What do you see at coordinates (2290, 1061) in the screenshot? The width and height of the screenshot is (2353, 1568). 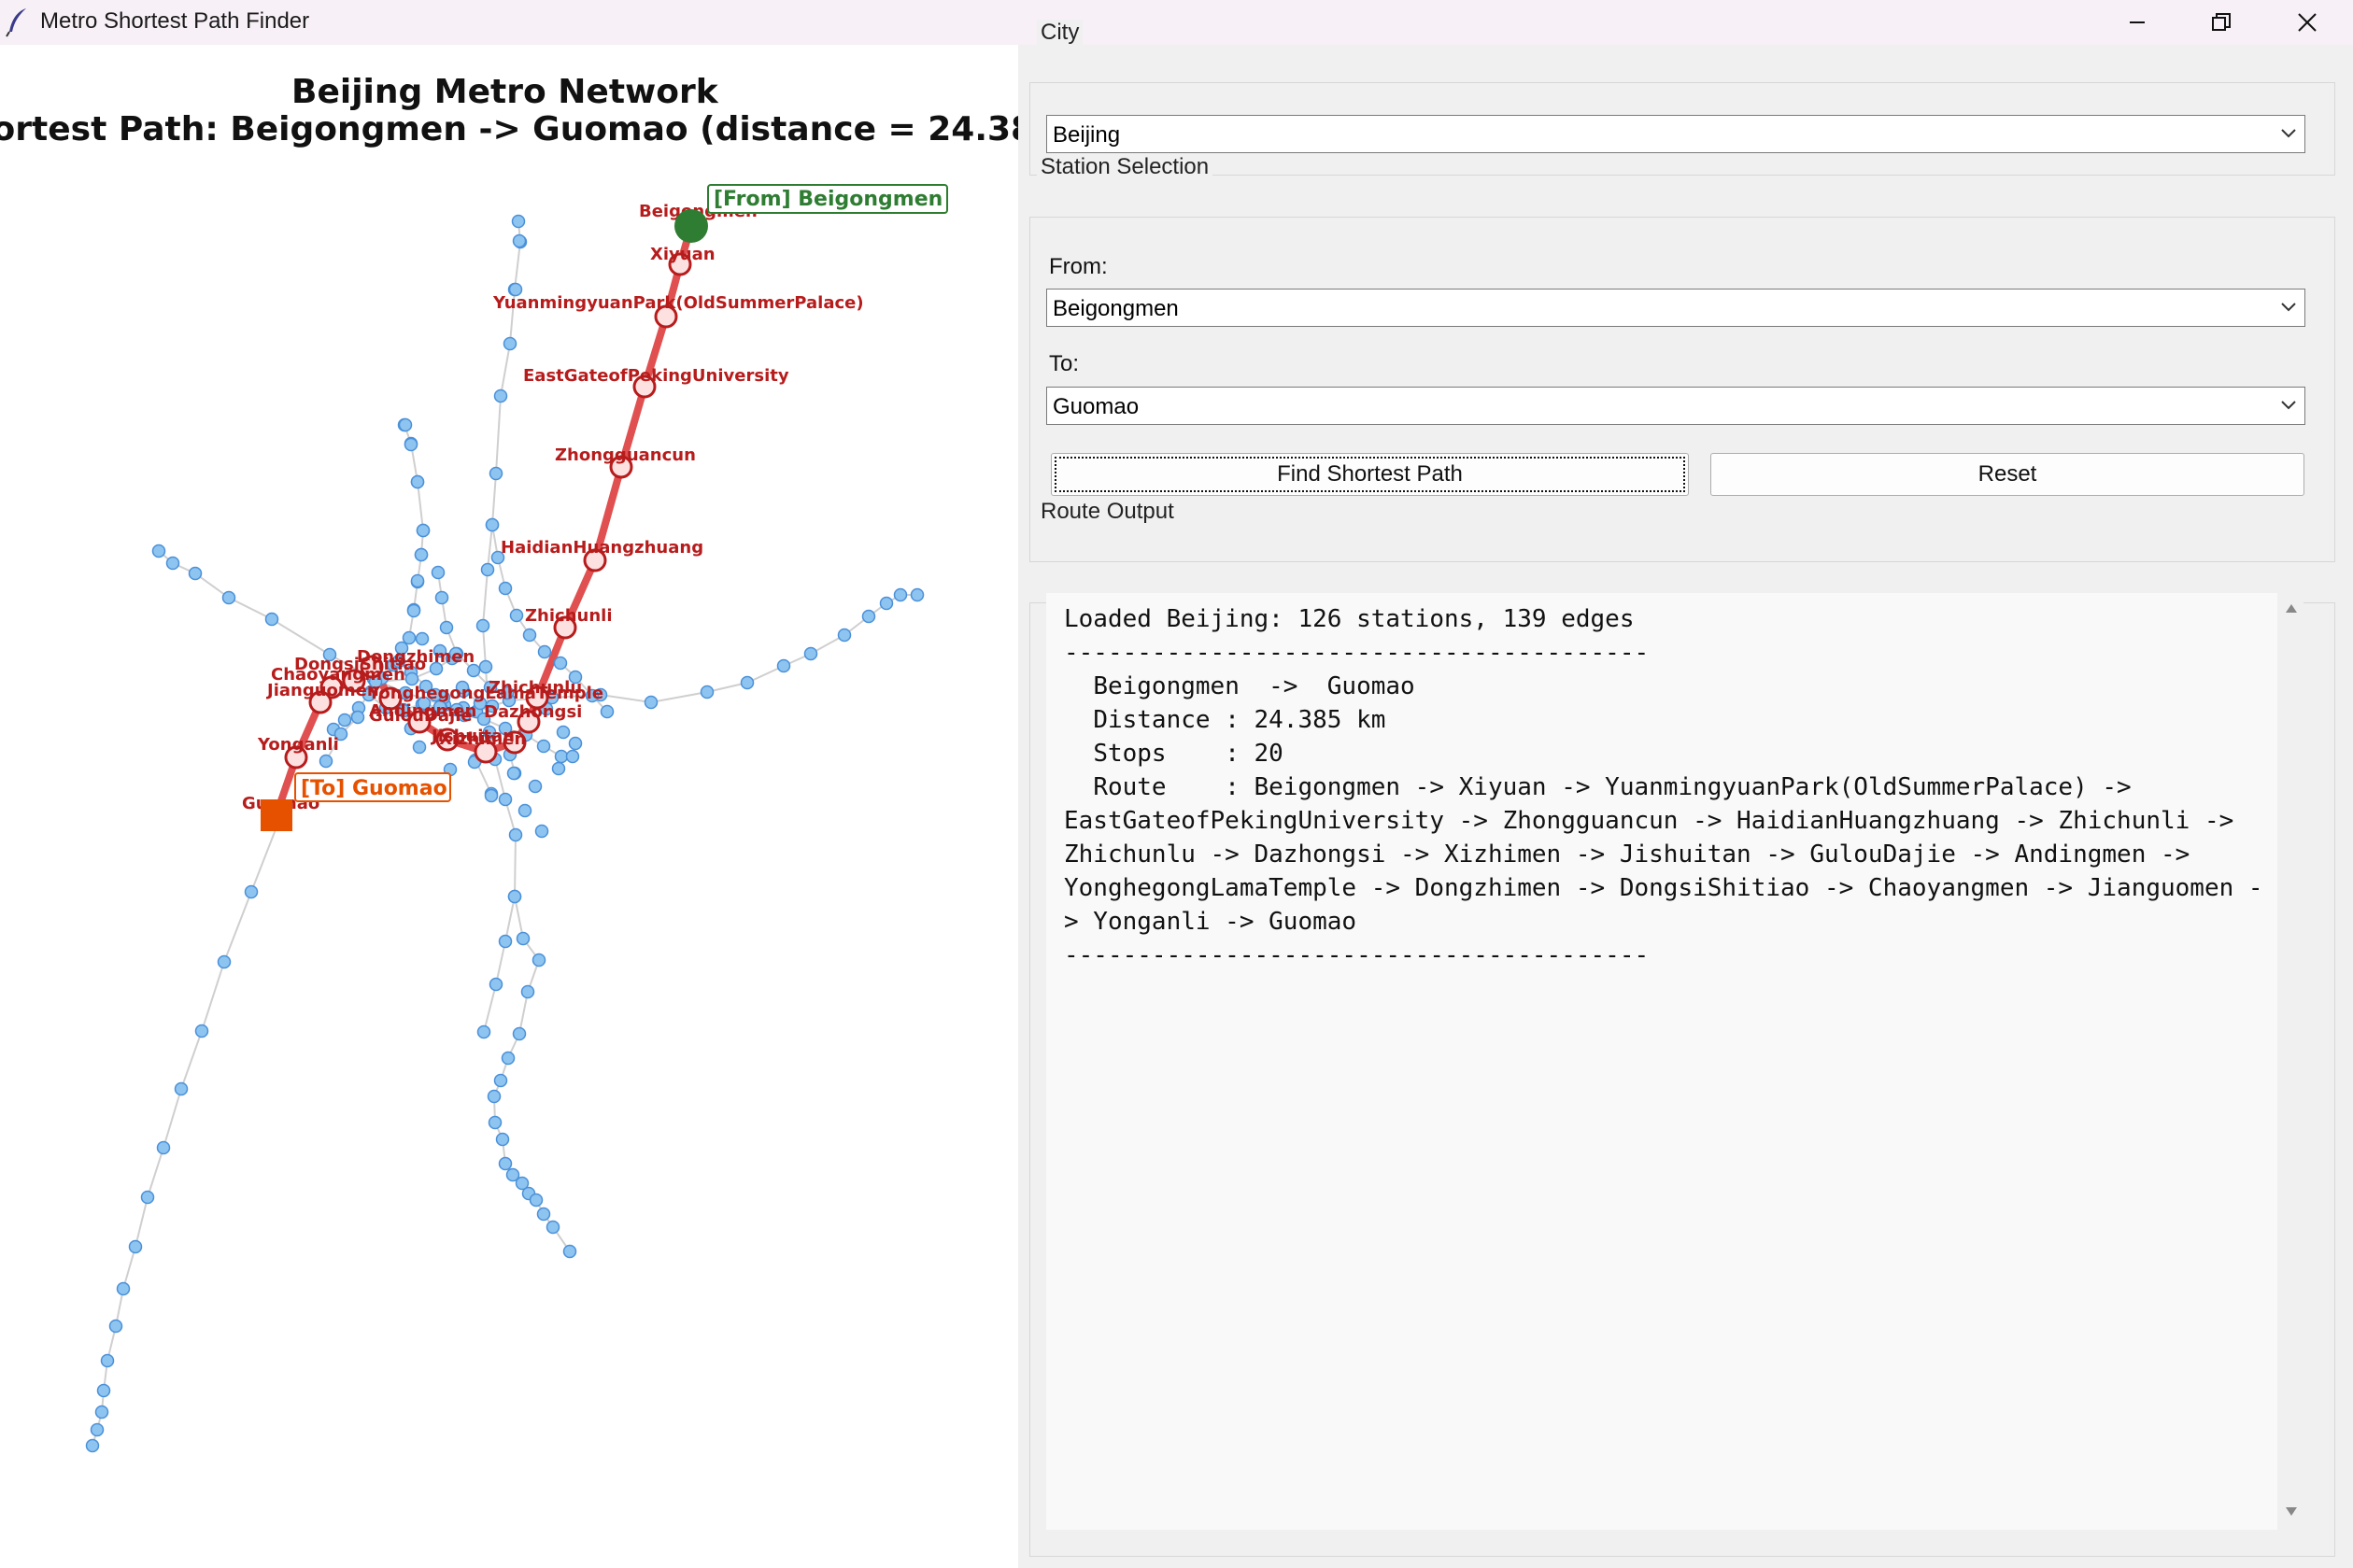 I see `output-scrollbar` at bounding box center [2290, 1061].